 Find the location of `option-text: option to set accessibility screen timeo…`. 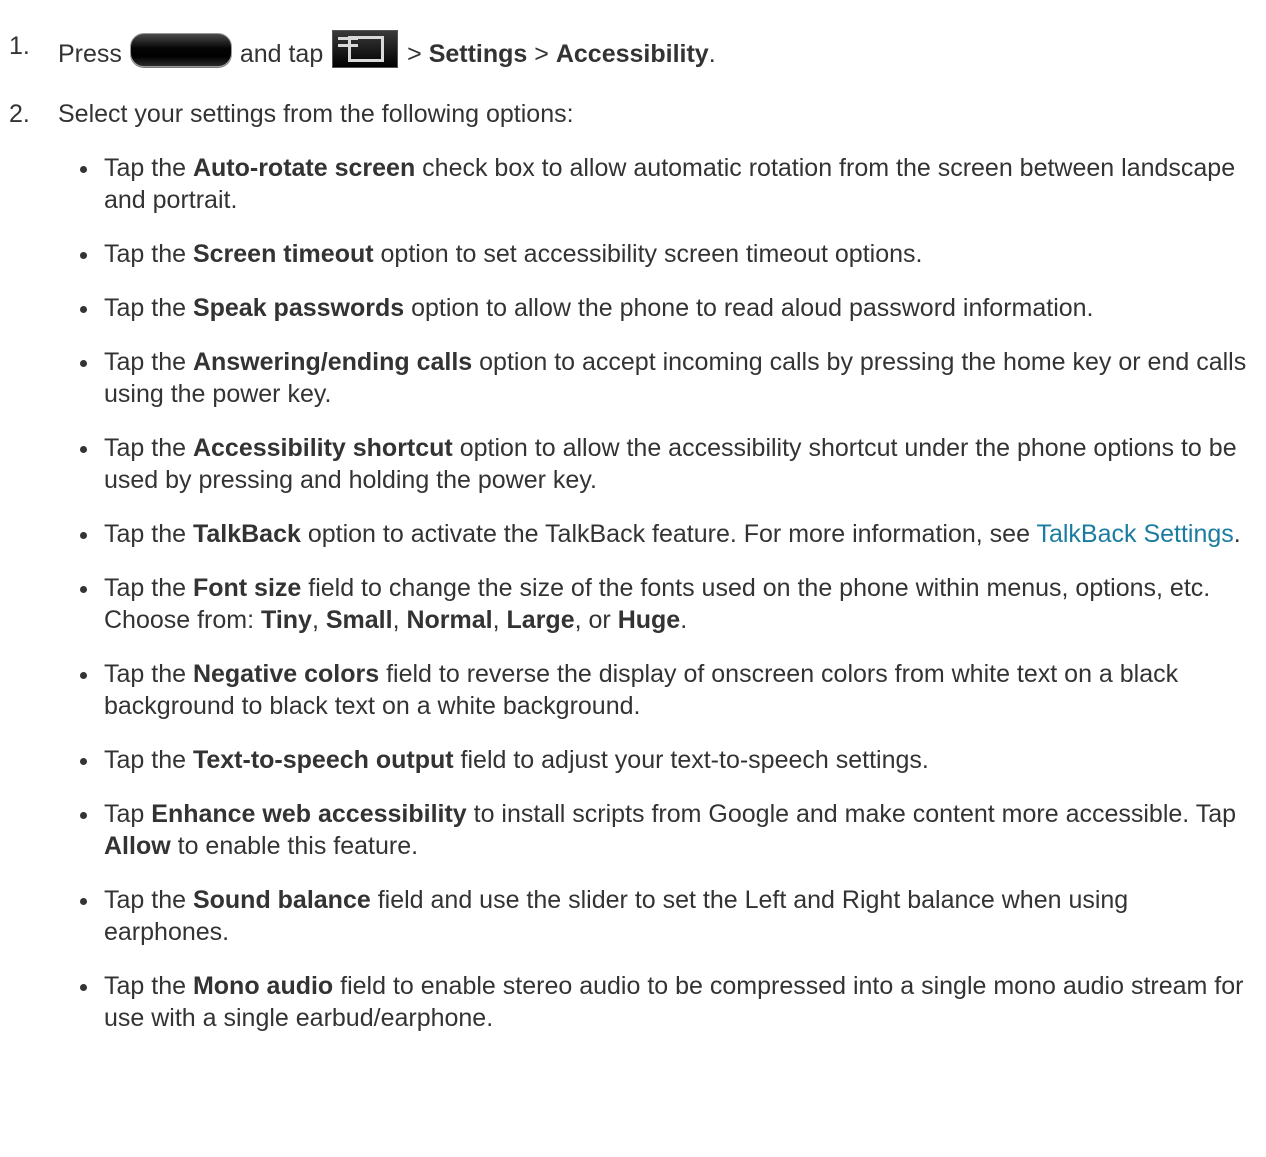

option-text: option to set accessibility screen timeo… is located at coordinates (648, 254).